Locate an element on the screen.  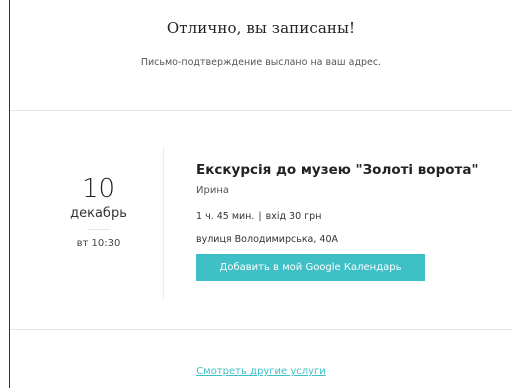
booking-duration: 1 ч. 45 мин. is located at coordinates (225, 216).